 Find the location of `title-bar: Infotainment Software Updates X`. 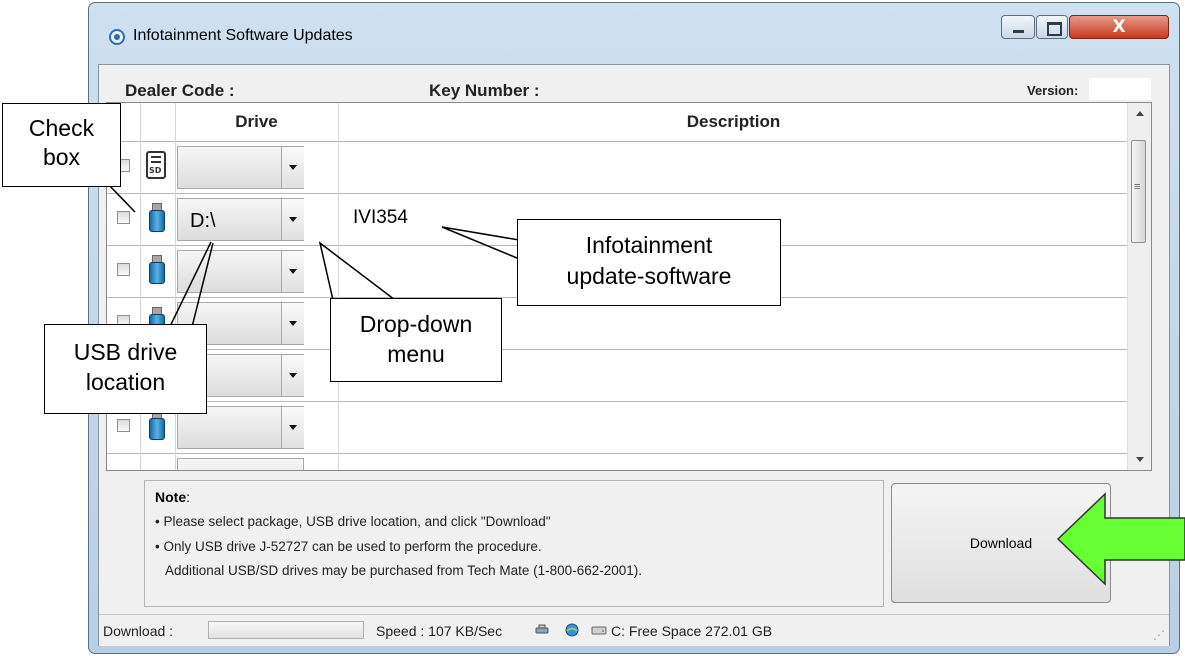

title-bar: Infotainment Software Updates X is located at coordinates (634, 32).